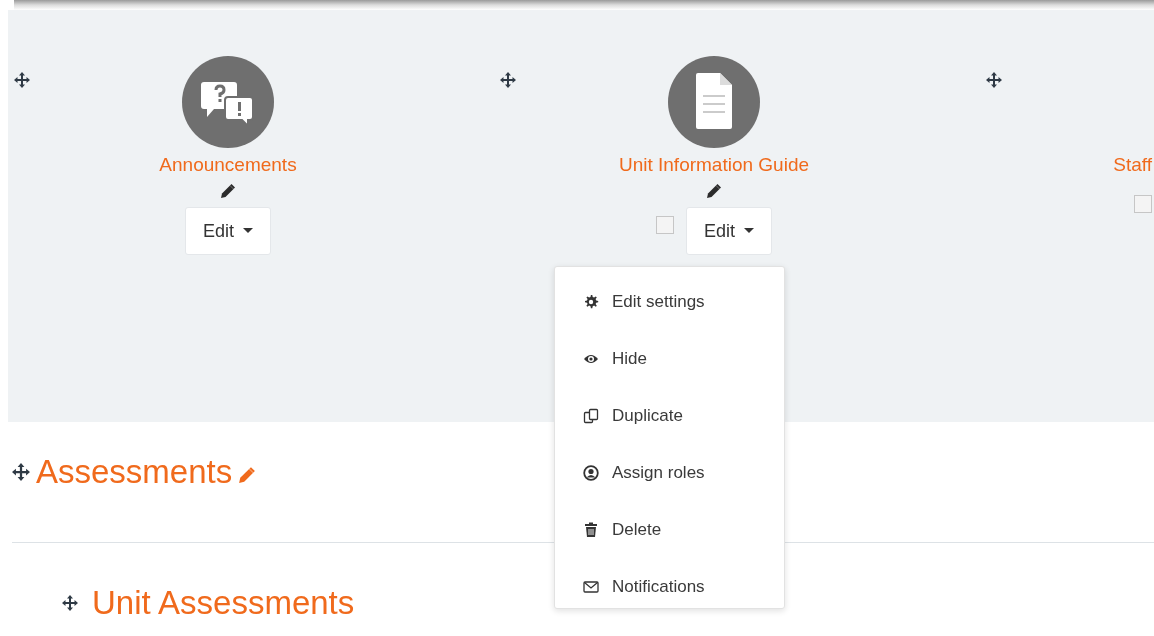 Image resolution: width=1154 pixels, height=636 pixels. I want to click on menu-item: Delete, so click(669, 530).